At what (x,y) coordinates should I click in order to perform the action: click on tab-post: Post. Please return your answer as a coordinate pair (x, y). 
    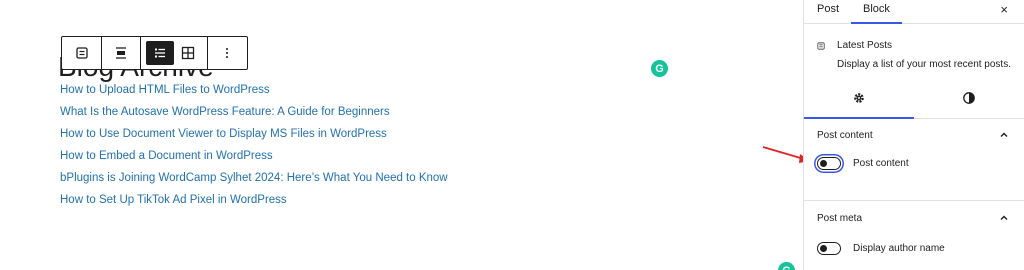
    Looking at the image, I should click on (827, 12).